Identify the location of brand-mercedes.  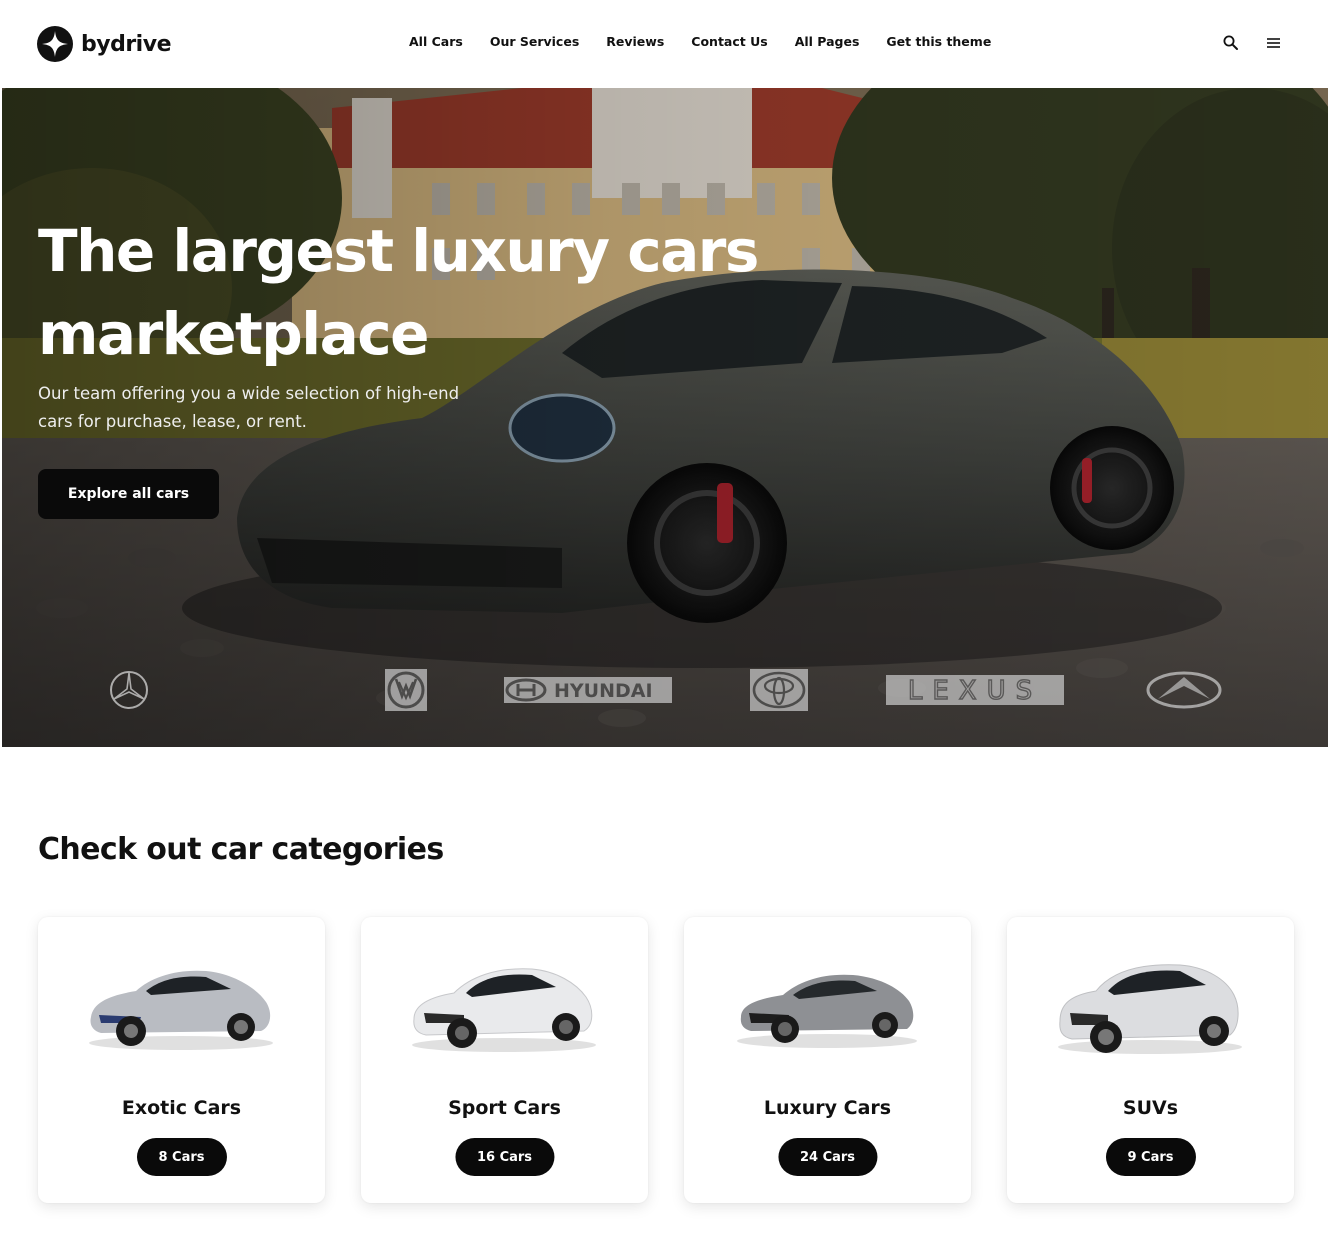
(129, 690).